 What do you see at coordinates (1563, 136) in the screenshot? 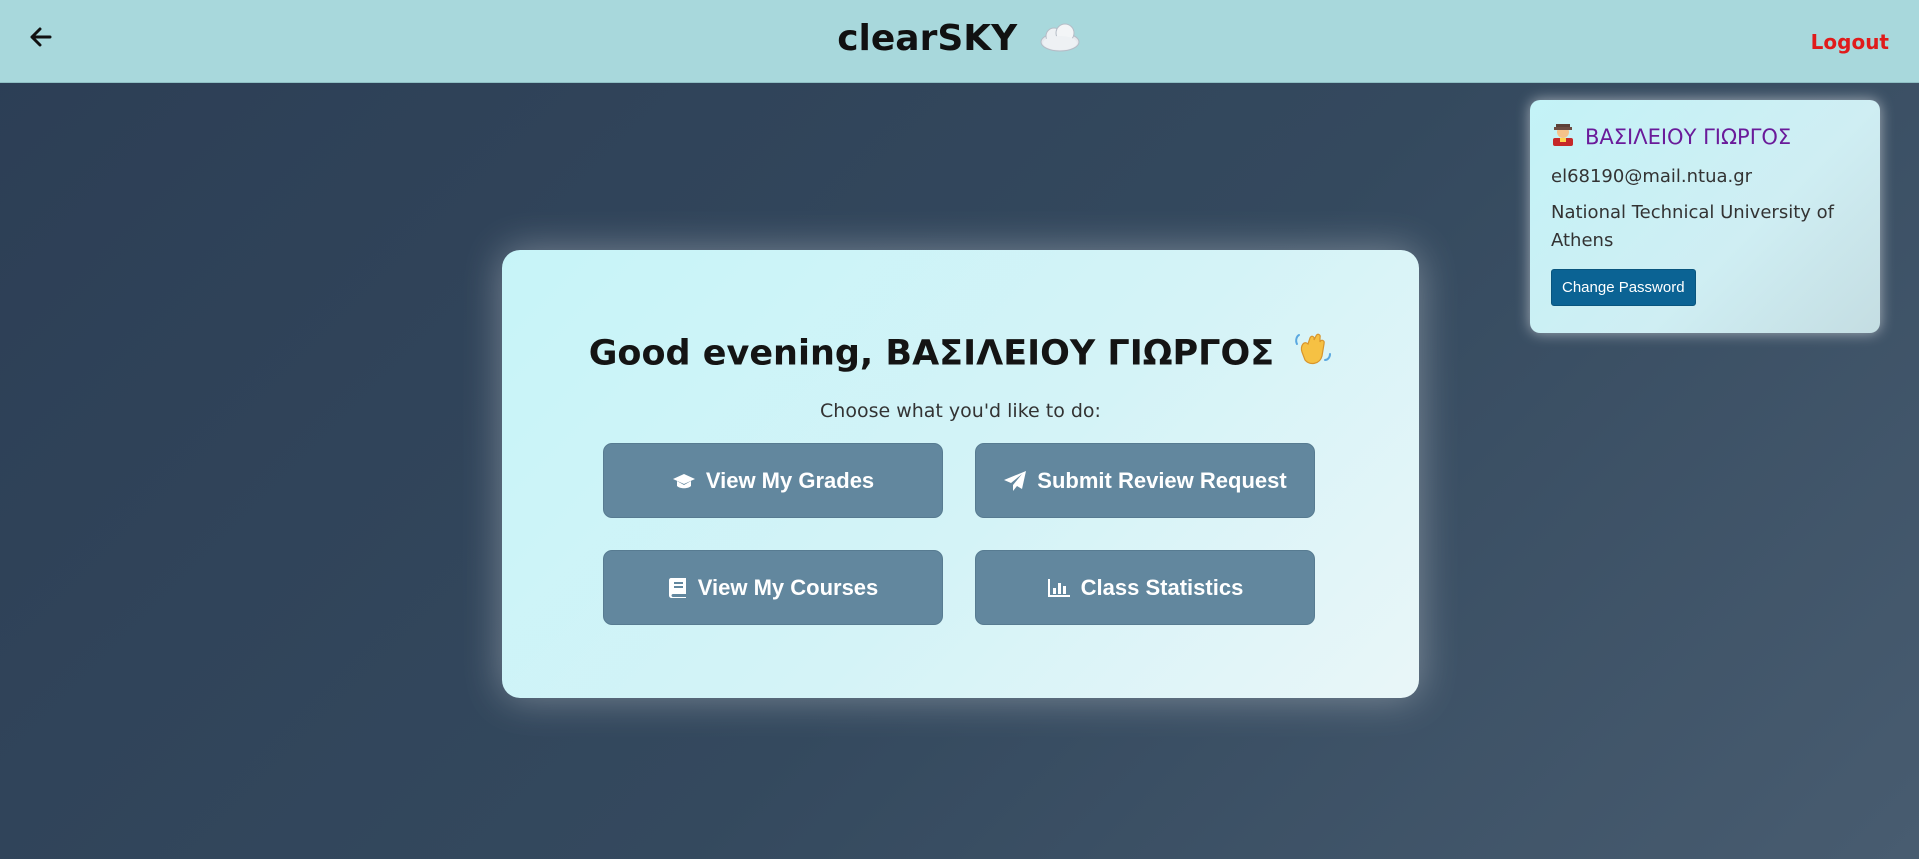
I see `student-avatar-icon` at bounding box center [1563, 136].